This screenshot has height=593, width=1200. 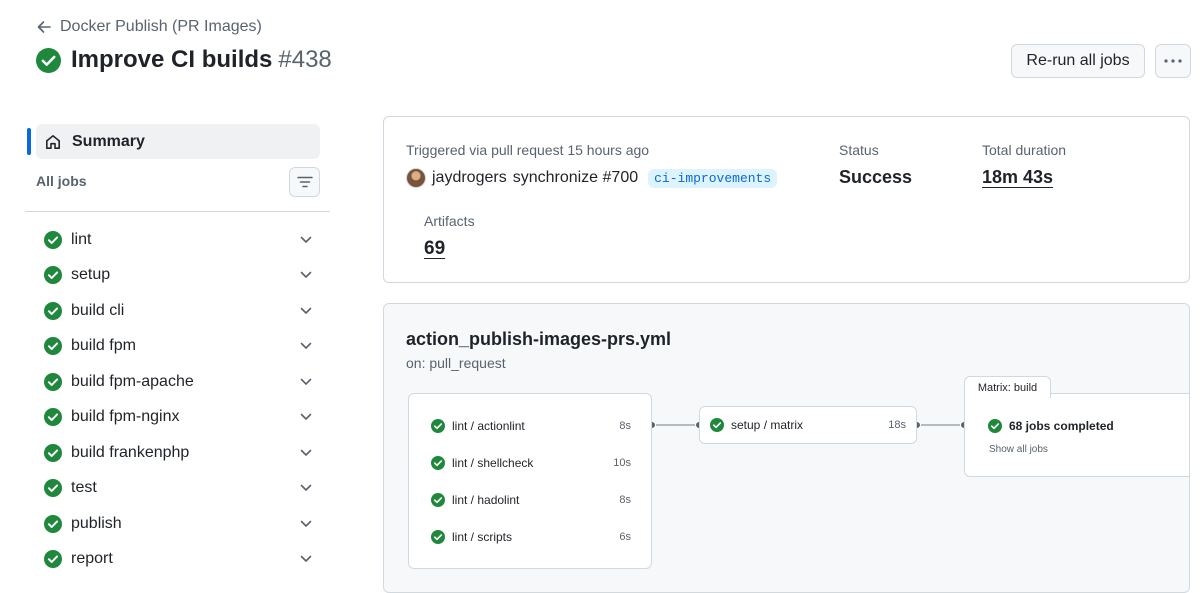 What do you see at coordinates (91, 275) in the screenshot?
I see `job-label: setup` at bounding box center [91, 275].